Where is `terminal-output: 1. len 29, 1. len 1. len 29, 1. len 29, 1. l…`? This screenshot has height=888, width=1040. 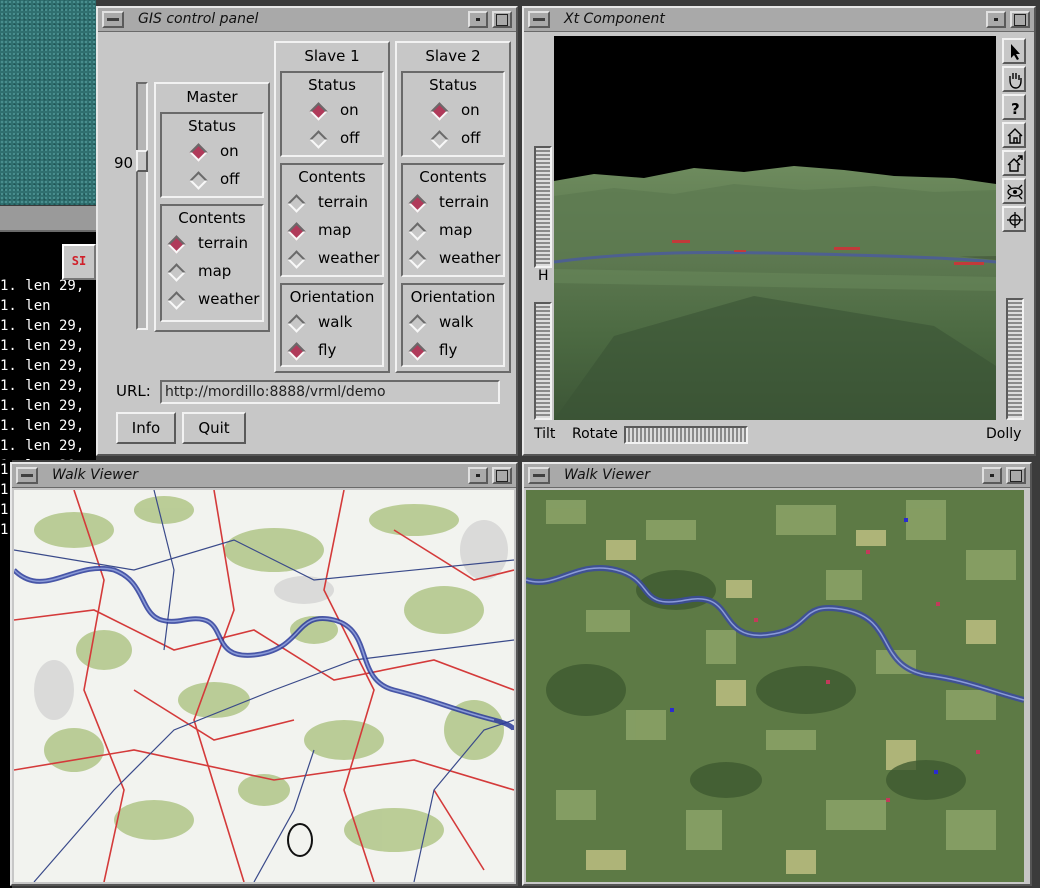 terminal-output: 1. len 29, 1. len 1. len 29, 1. len 29, 1. l… is located at coordinates (48, 368).